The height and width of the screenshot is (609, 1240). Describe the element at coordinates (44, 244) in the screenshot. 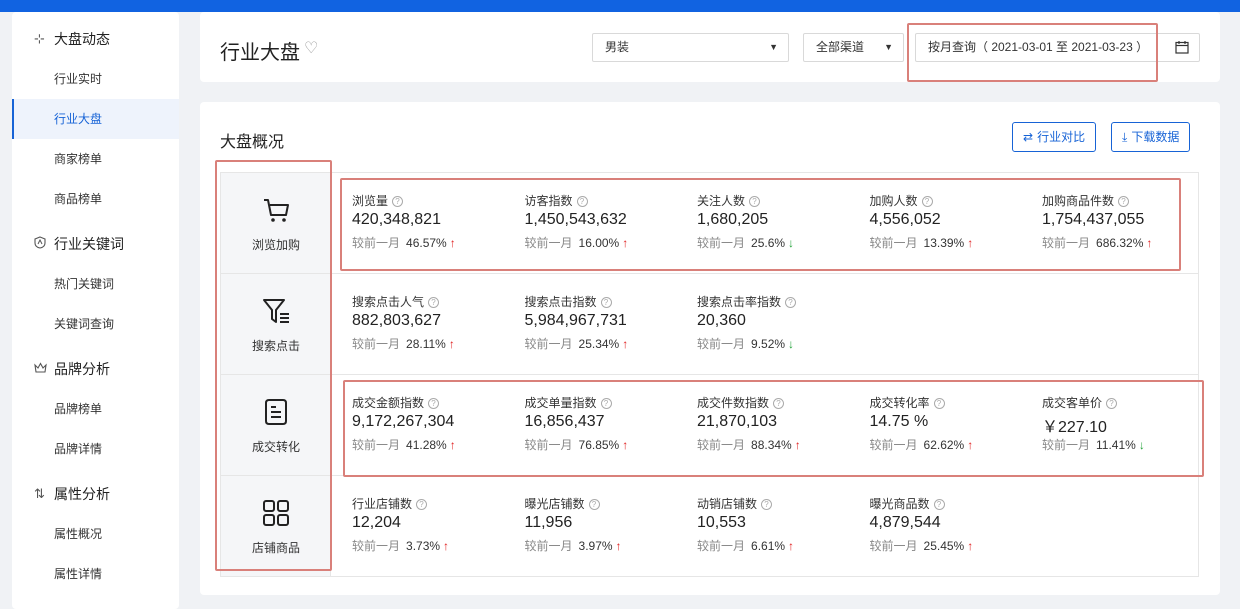

I see `shield-icon` at that location.